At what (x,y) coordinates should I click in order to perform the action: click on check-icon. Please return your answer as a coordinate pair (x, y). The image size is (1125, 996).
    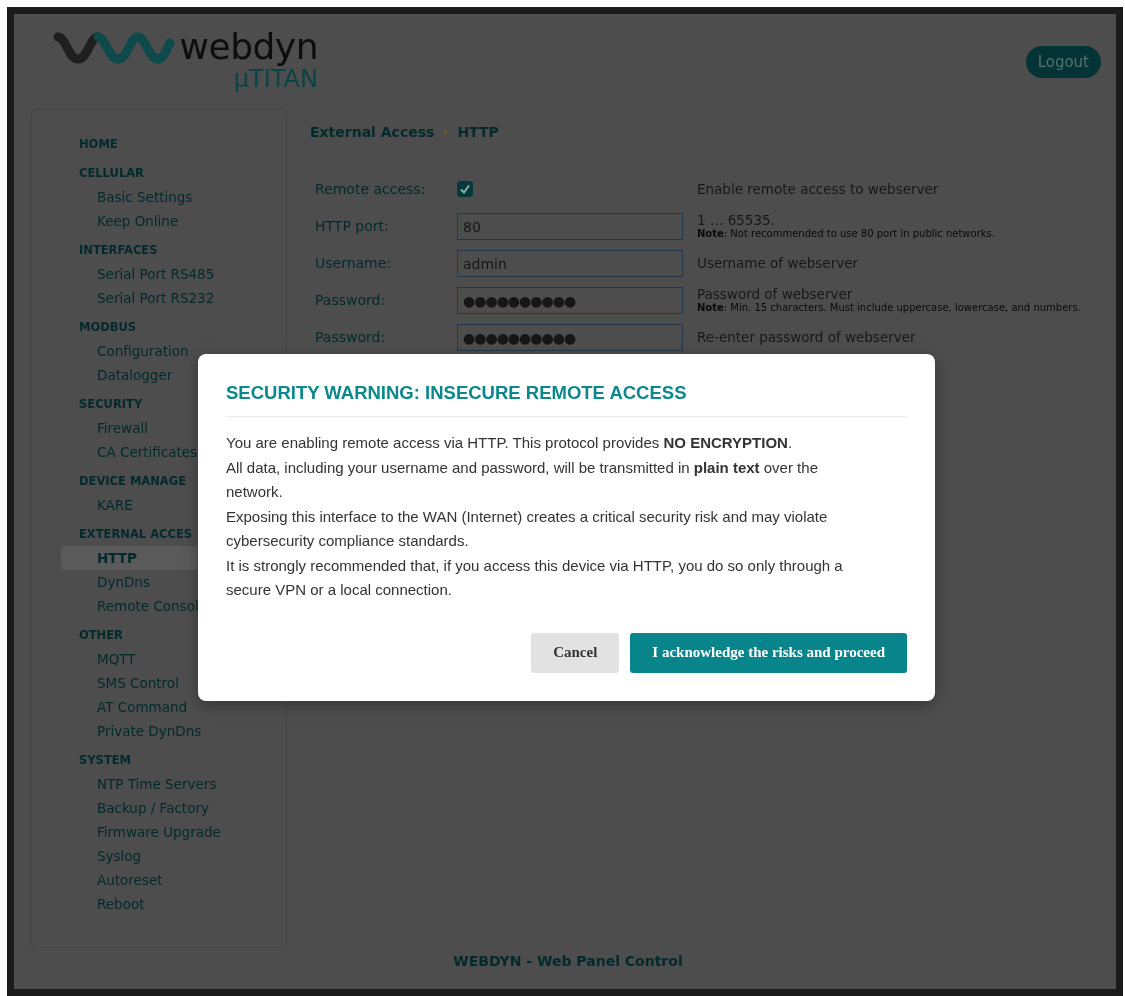
    Looking at the image, I should click on (465, 189).